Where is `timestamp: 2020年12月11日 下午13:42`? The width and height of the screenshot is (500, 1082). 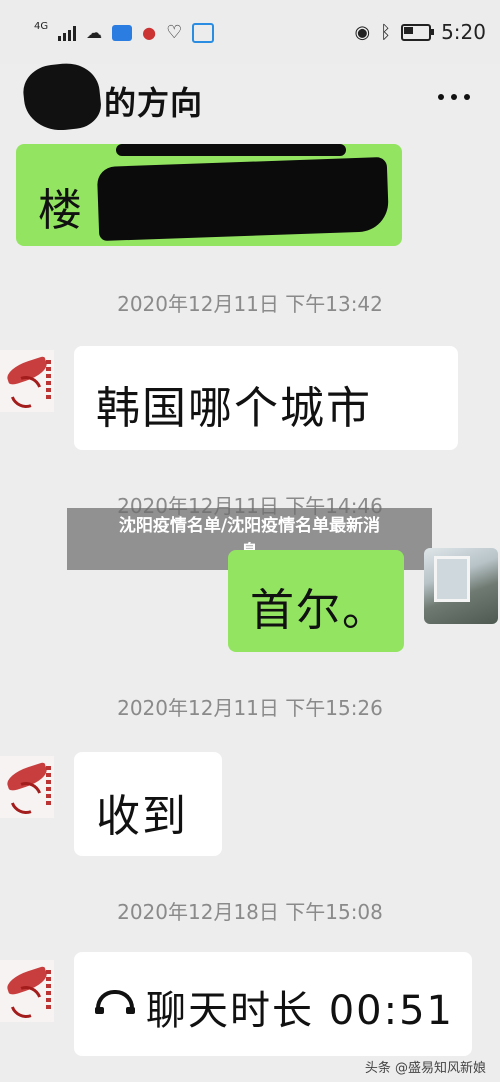 timestamp: 2020年12月11日 下午13:42 is located at coordinates (250, 304).